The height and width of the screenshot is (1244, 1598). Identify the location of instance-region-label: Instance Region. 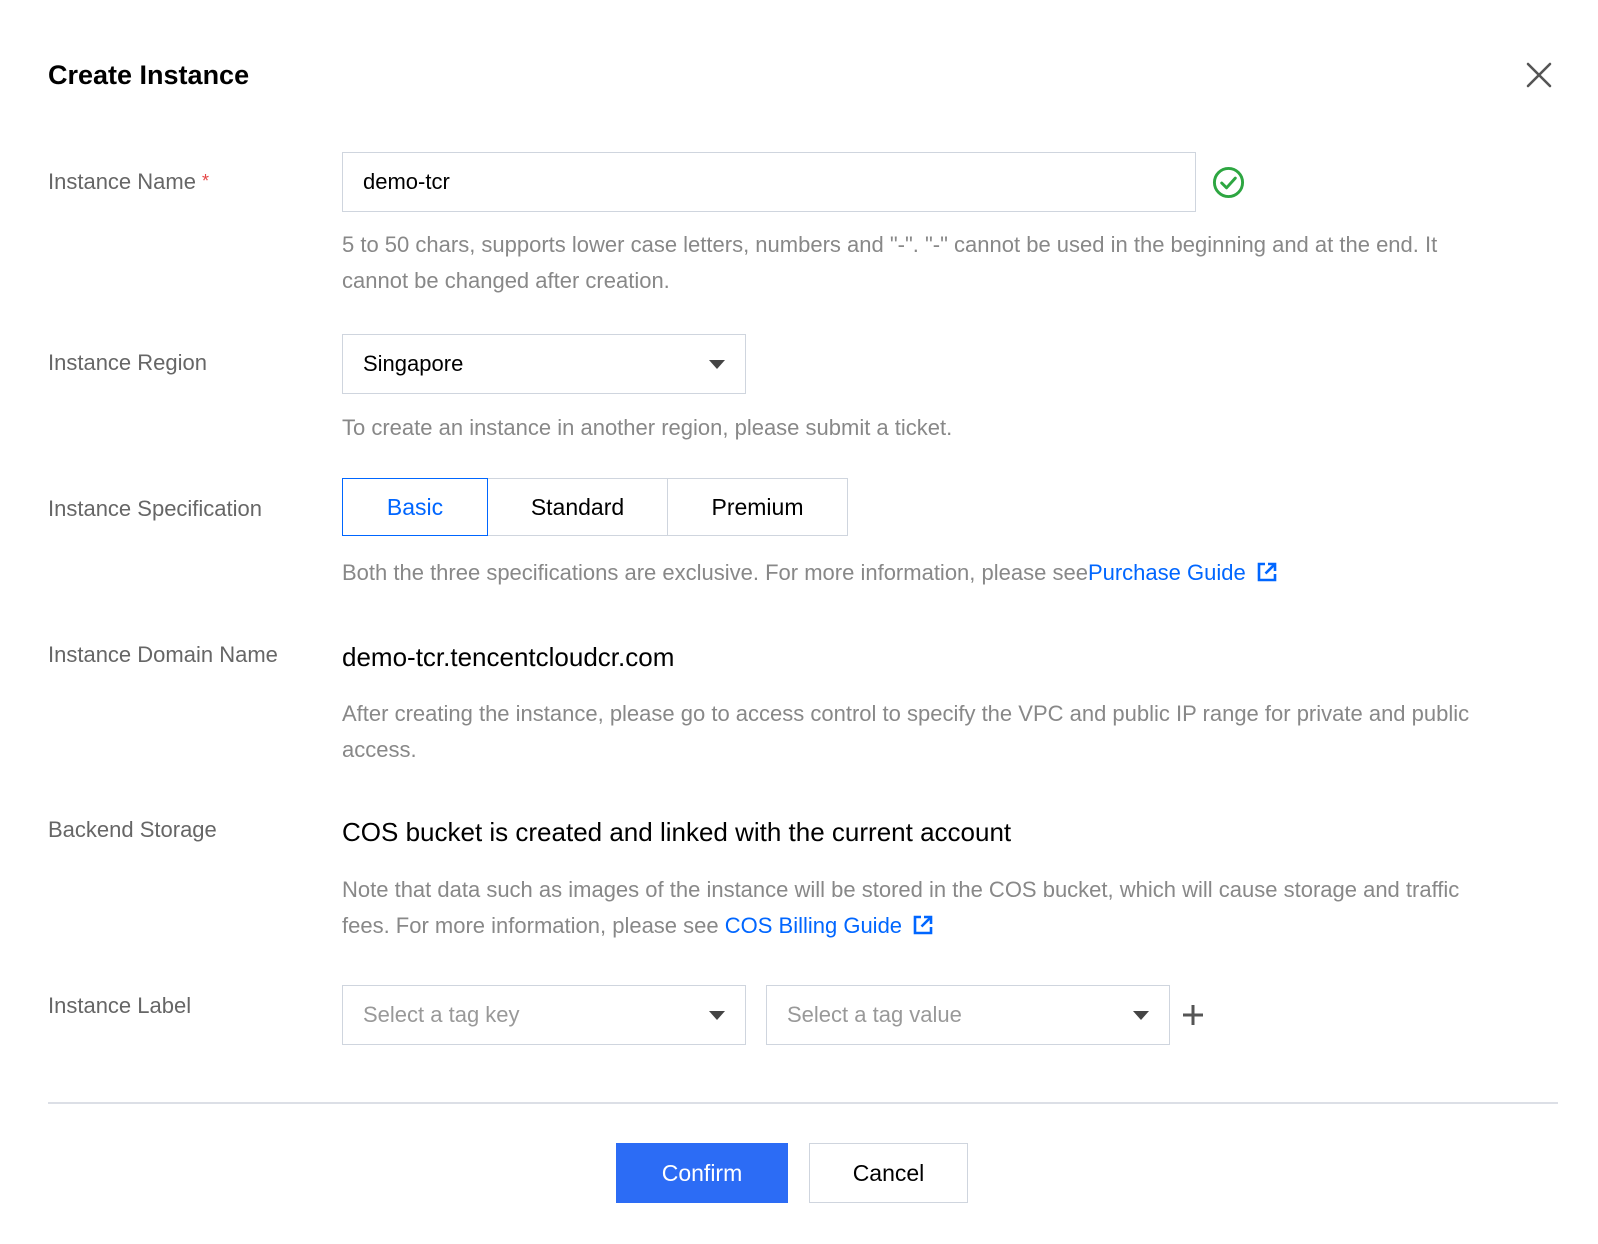
(127, 362).